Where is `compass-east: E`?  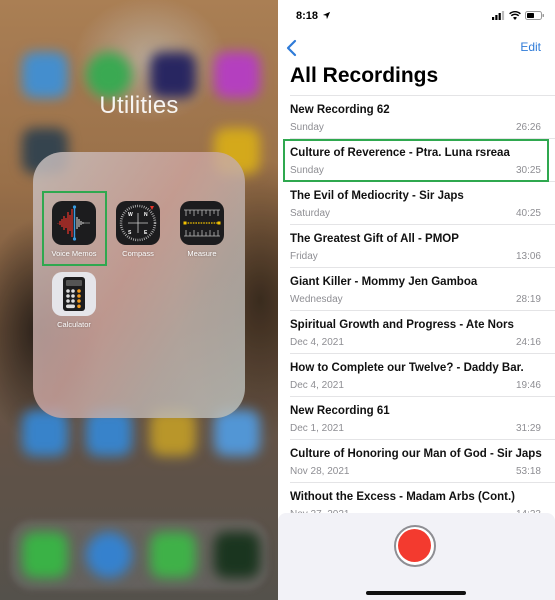
compass-east: E is located at coordinates (146, 233).